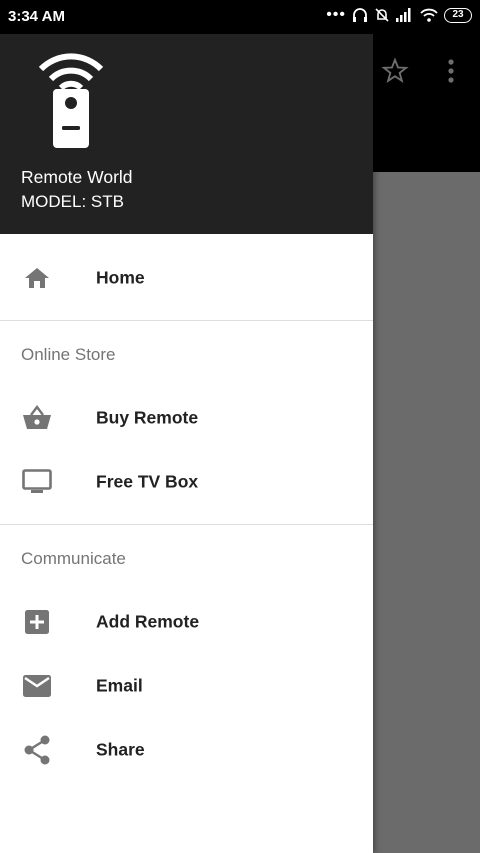 Image resolution: width=480 pixels, height=853 pixels. Describe the element at coordinates (37, 418) in the screenshot. I see `basket-icon` at that location.